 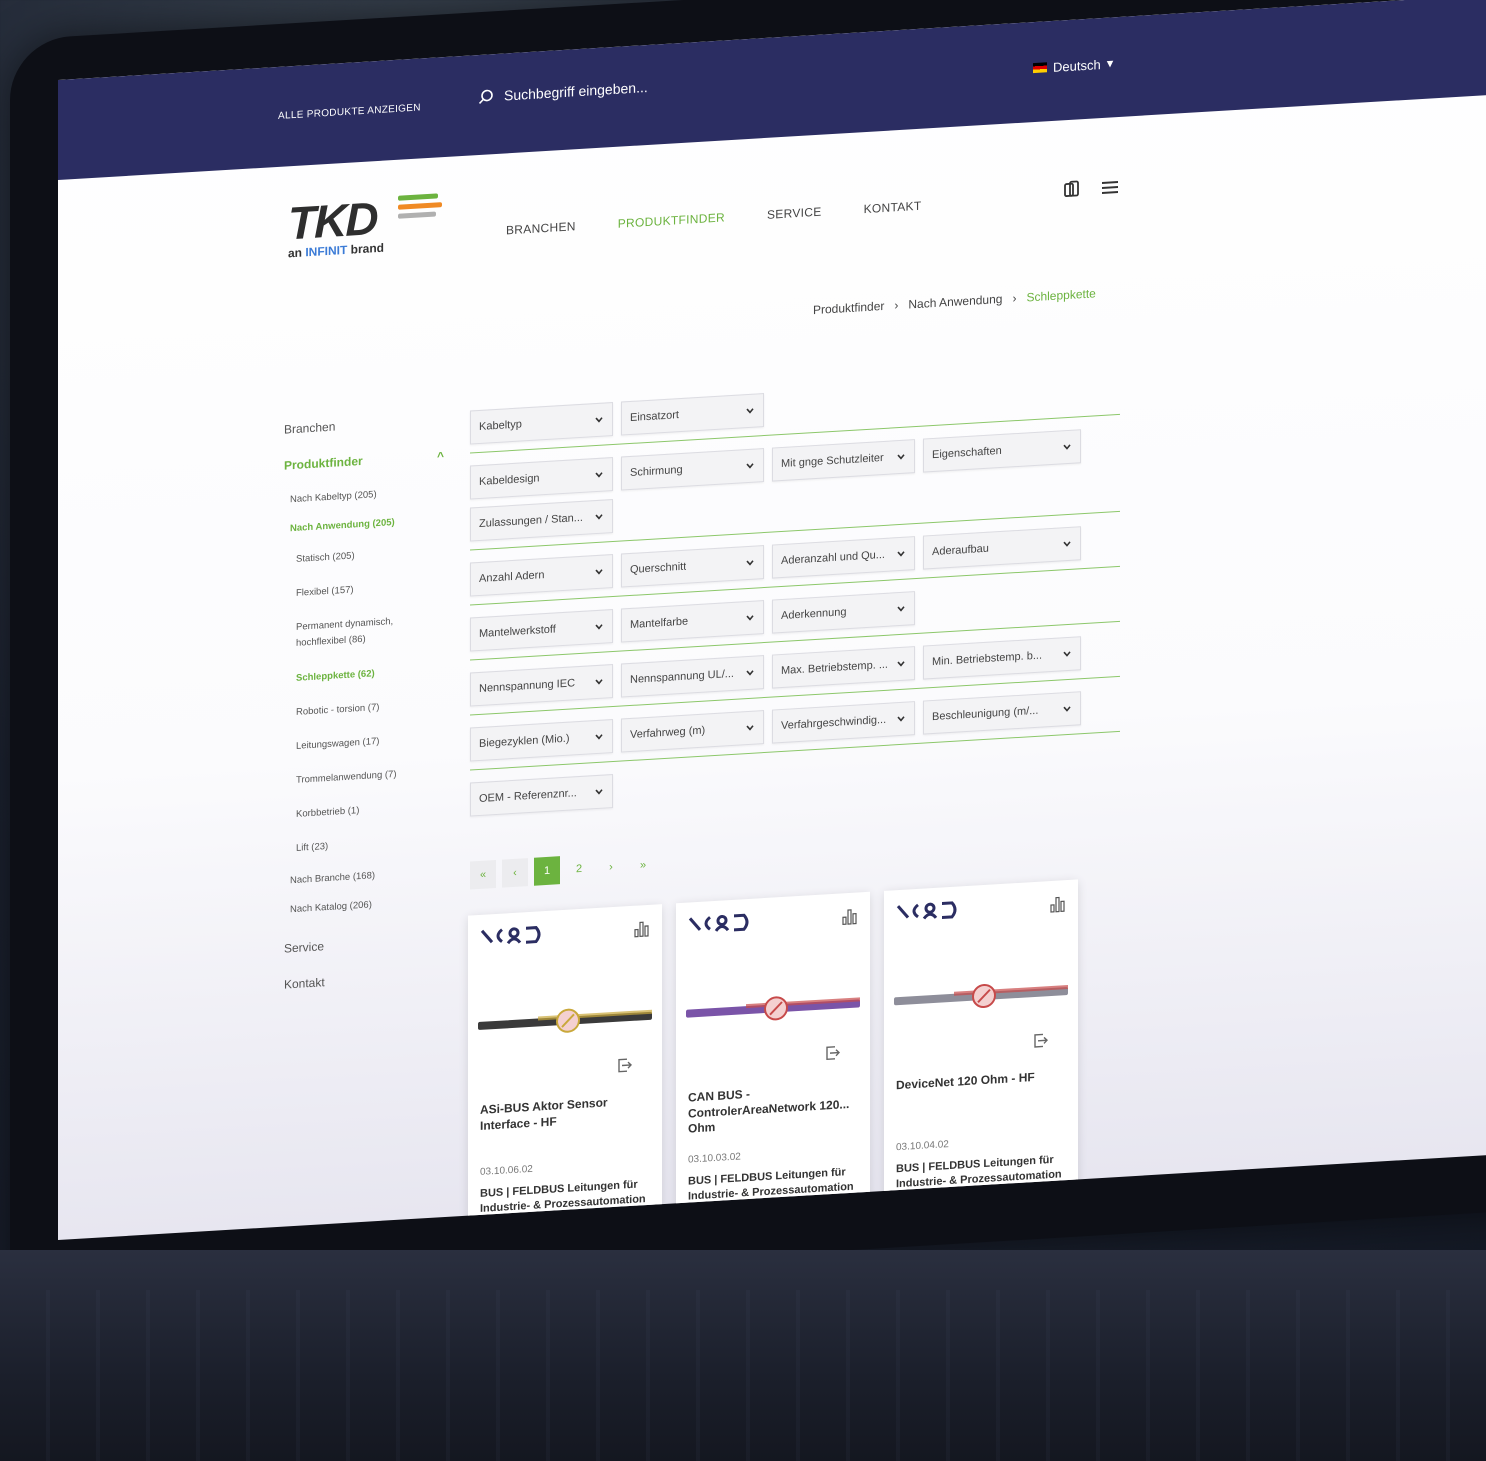 I want to click on compare-icon, so click(x=1072, y=189).